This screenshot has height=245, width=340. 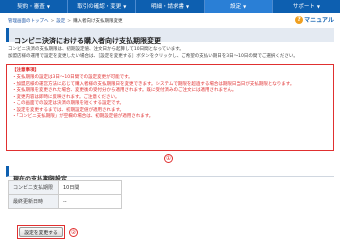 What do you see at coordinates (65, 21) in the screenshot?
I see `breadcrumb: 管理画面のトップへ > 設定 > 購入者向け支払期限変更` at bounding box center [65, 21].